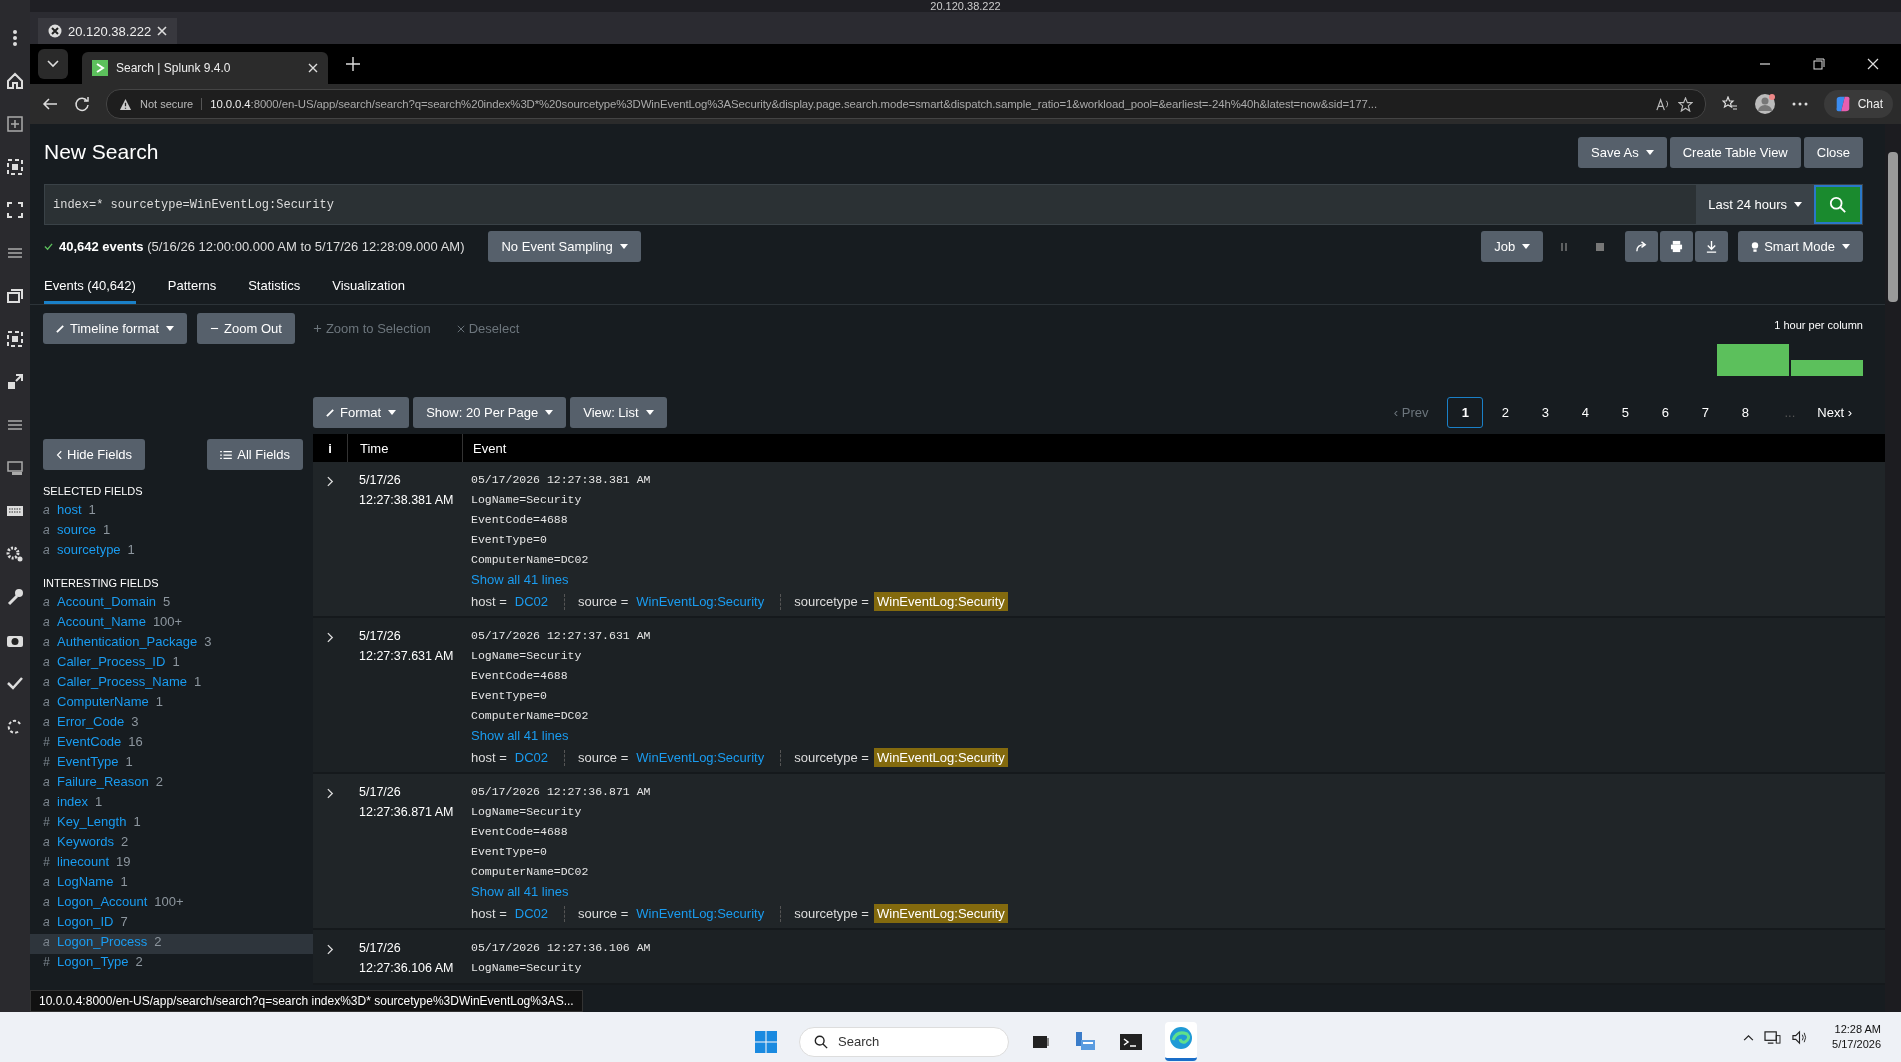  I want to click on page-link: 7, so click(1705, 412).